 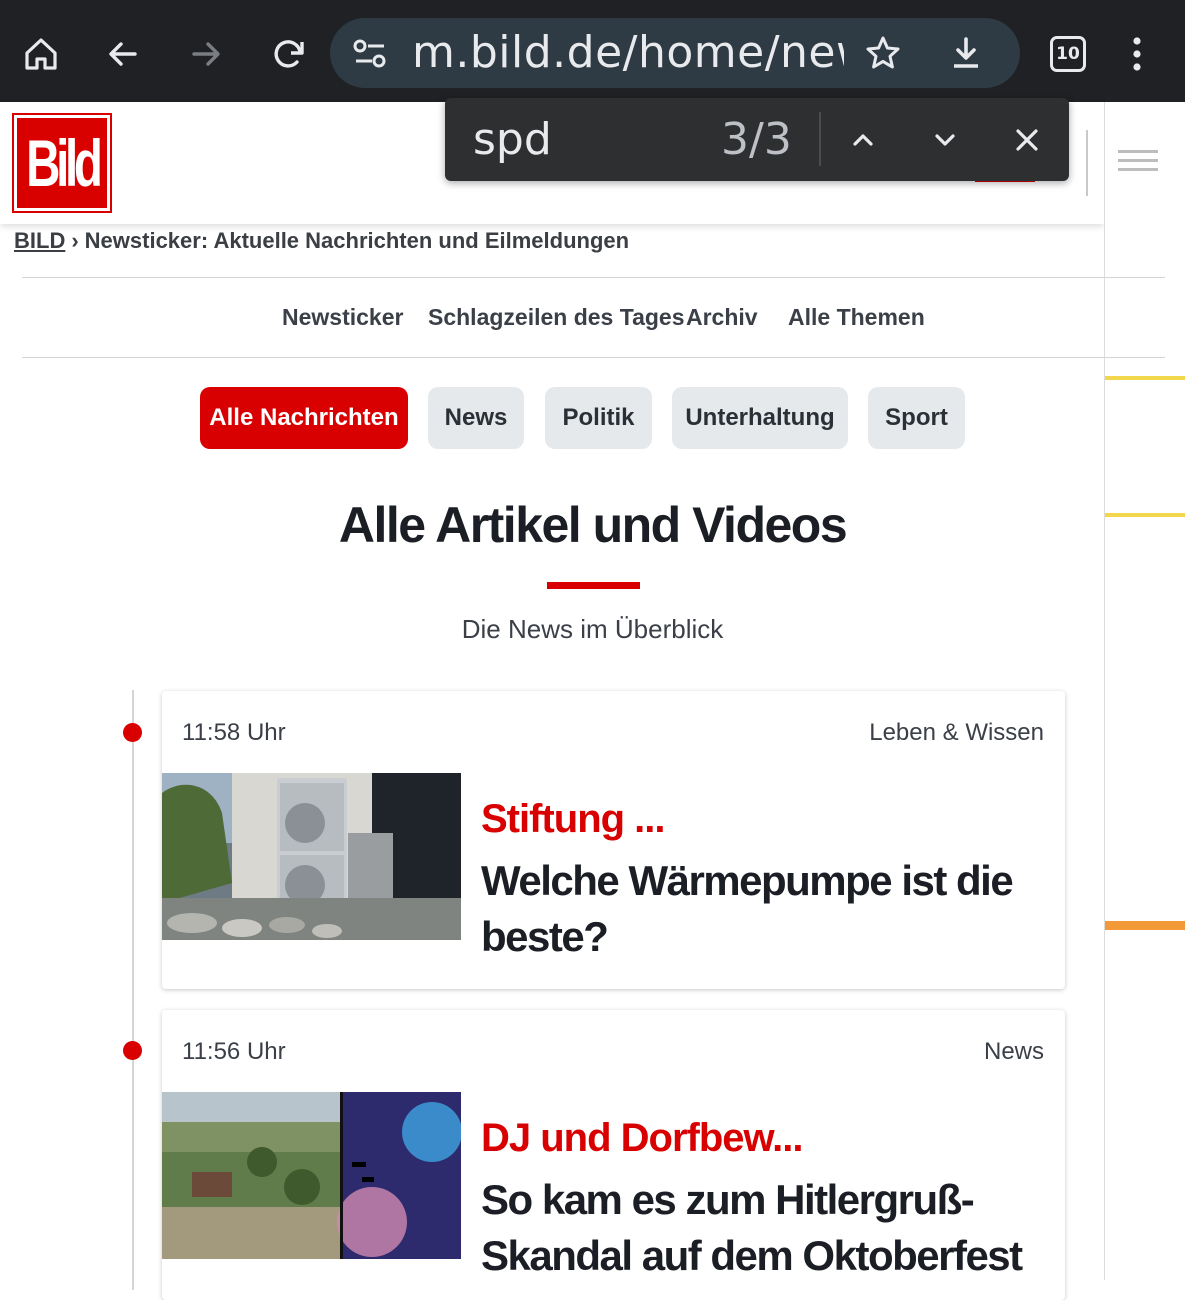 I want to click on nav-link-newsticker: Newsticker, so click(x=342, y=317).